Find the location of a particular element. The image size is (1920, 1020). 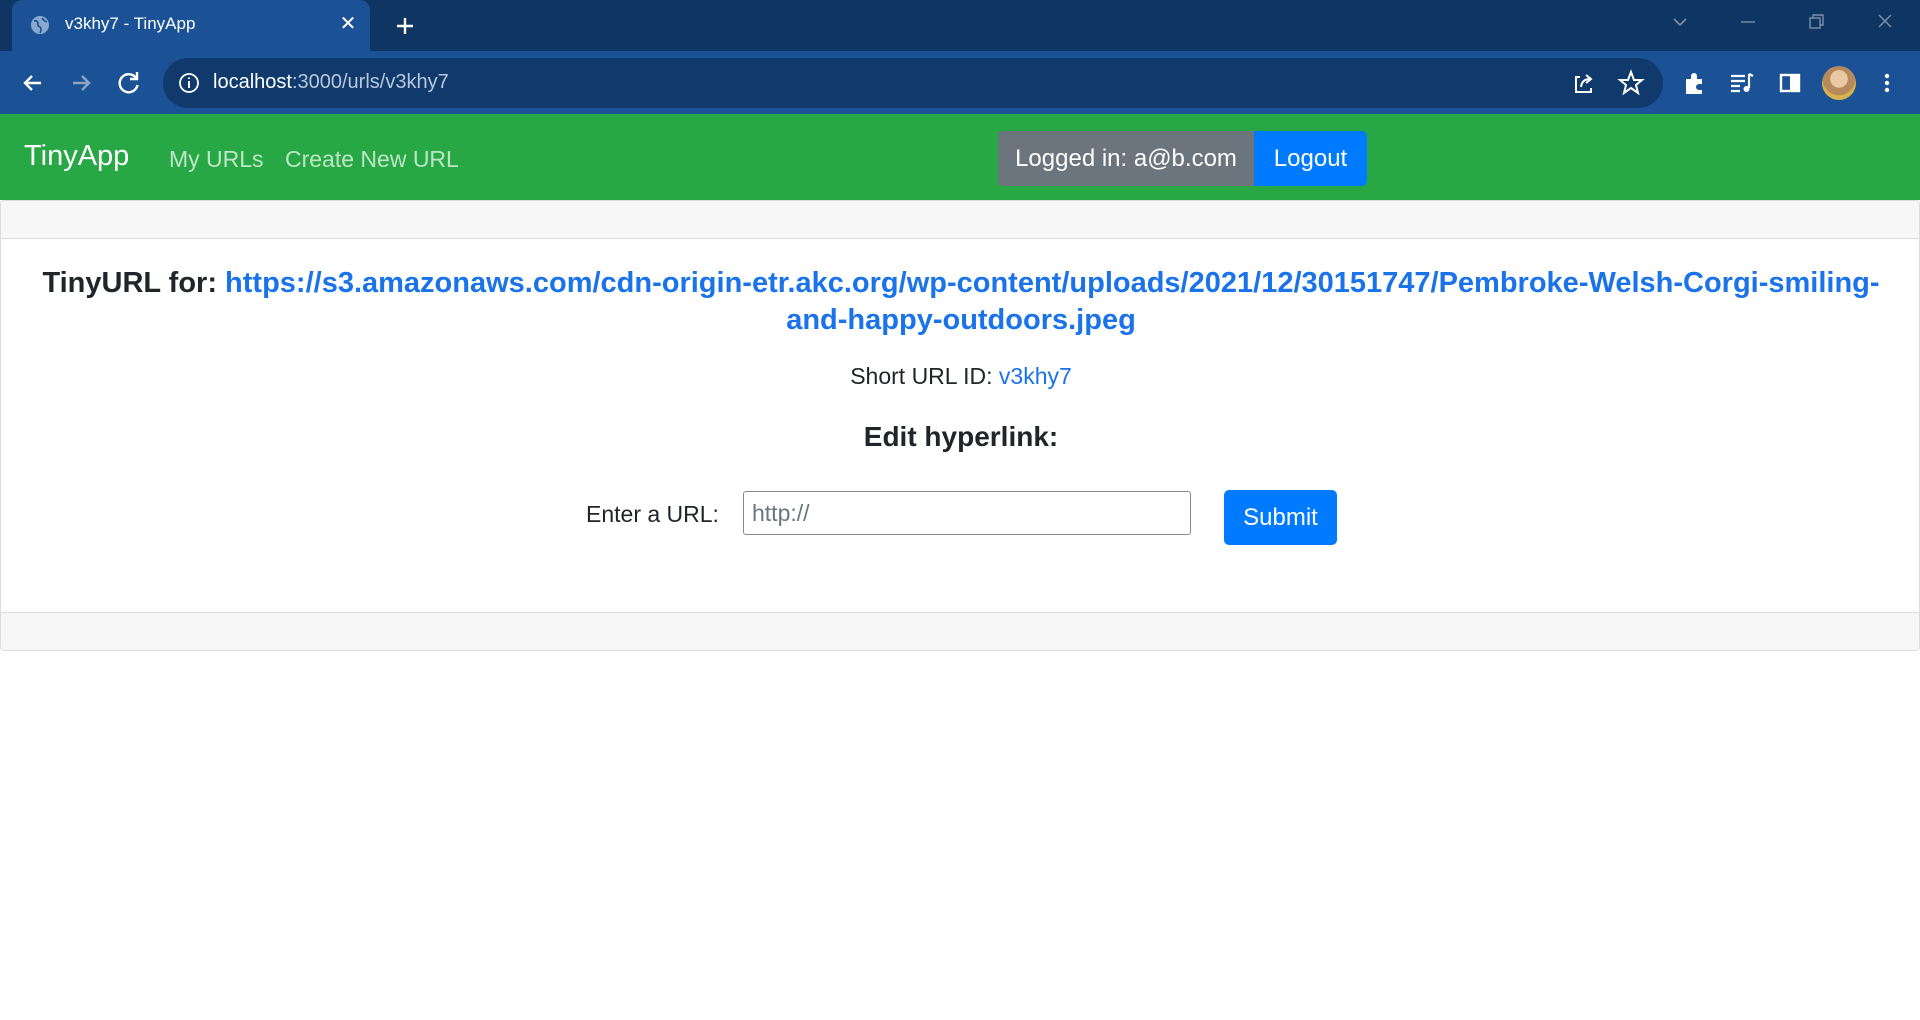

minimize-icon is located at coordinates (1748, 22).